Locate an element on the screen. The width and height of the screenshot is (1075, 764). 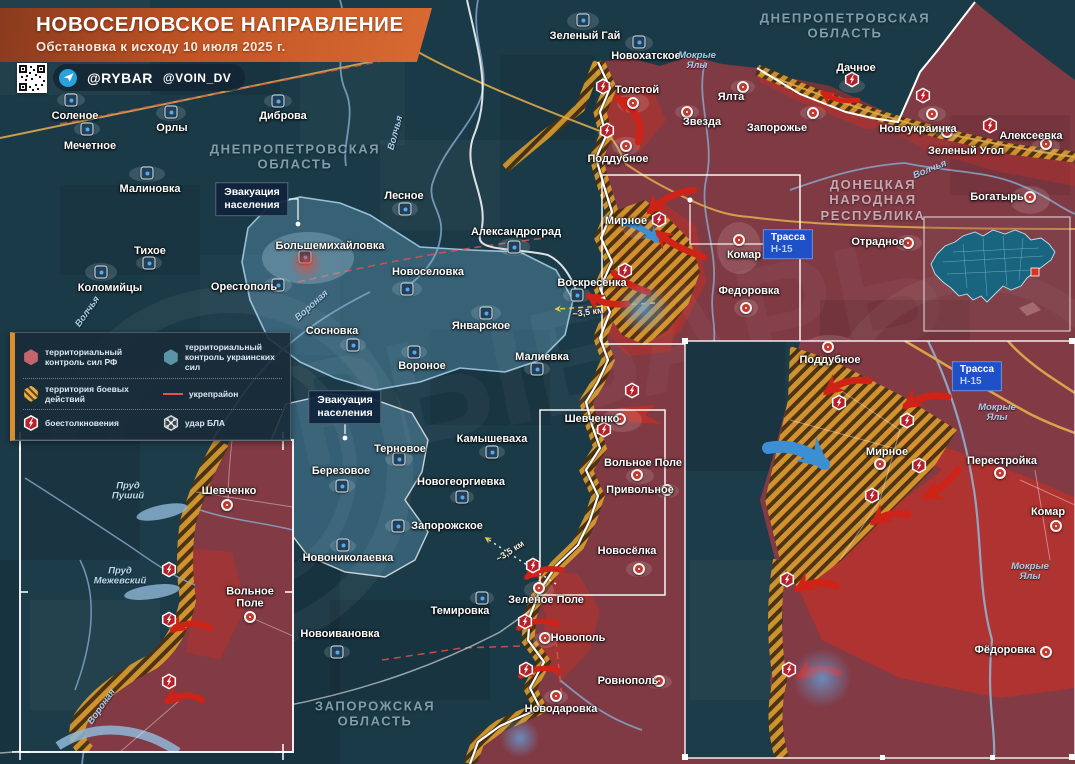
map-subtitle: Обстановка к исходу 10 июля 2025 г. is located at coordinates (161, 46).